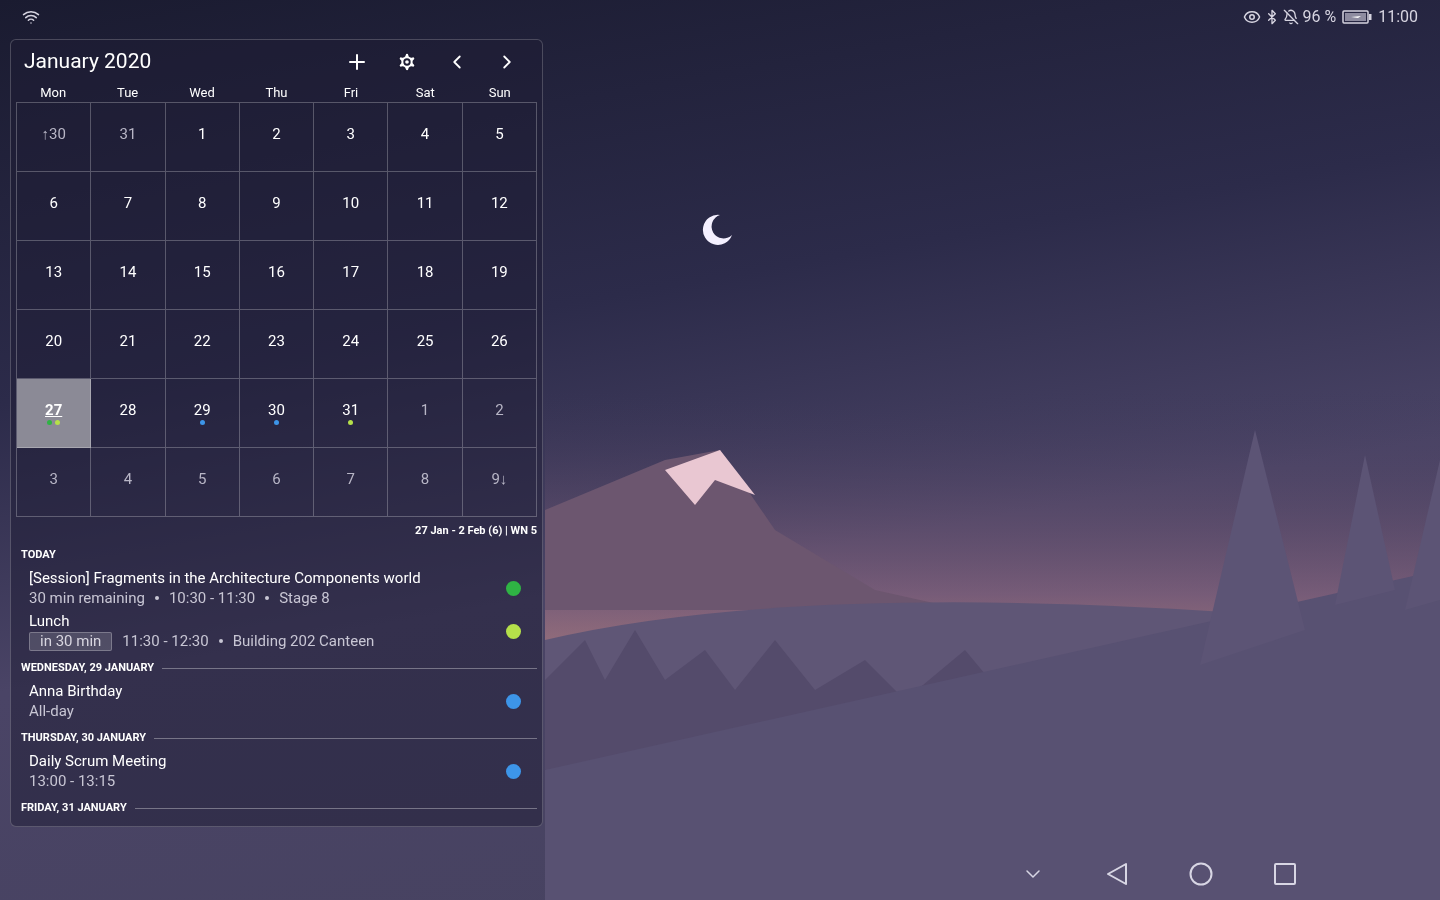 This screenshot has height=900, width=1440. What do you see at coordinates (351, 344) in the screenshot?
I see `day-cell: 24` at bounding box center [351, 344].